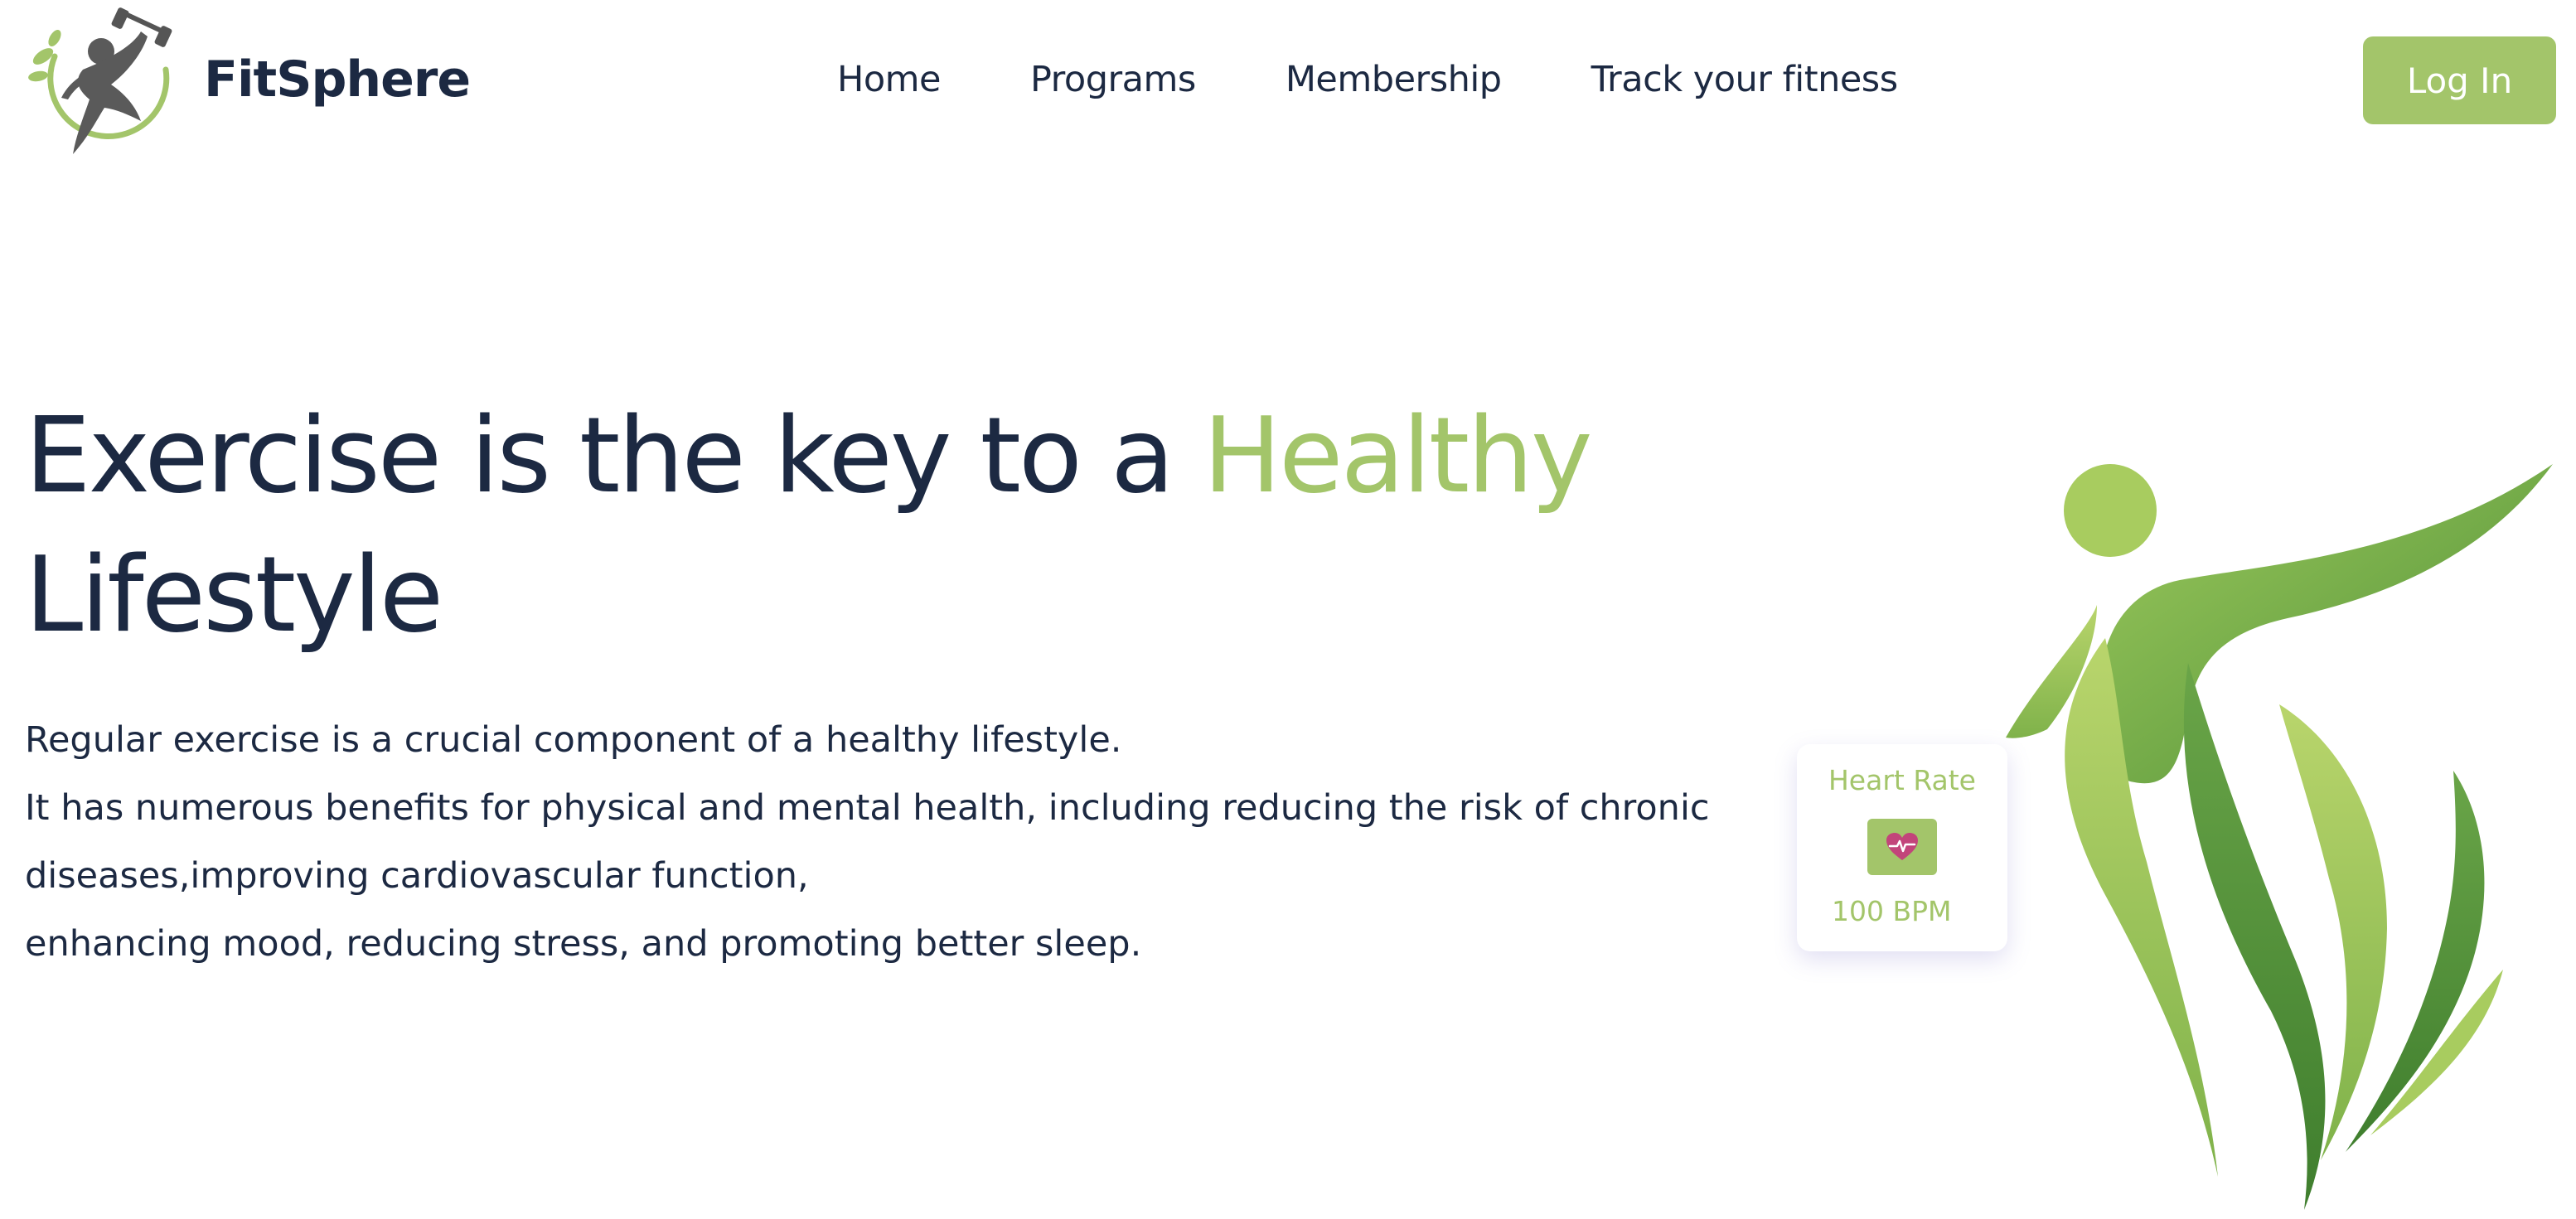 This screenshot has height=1219, width=2576. What do you see at coordinates (2459, 80) in the screenshot?
I see `login-button: Log In` at bounding box center [2459, 80].